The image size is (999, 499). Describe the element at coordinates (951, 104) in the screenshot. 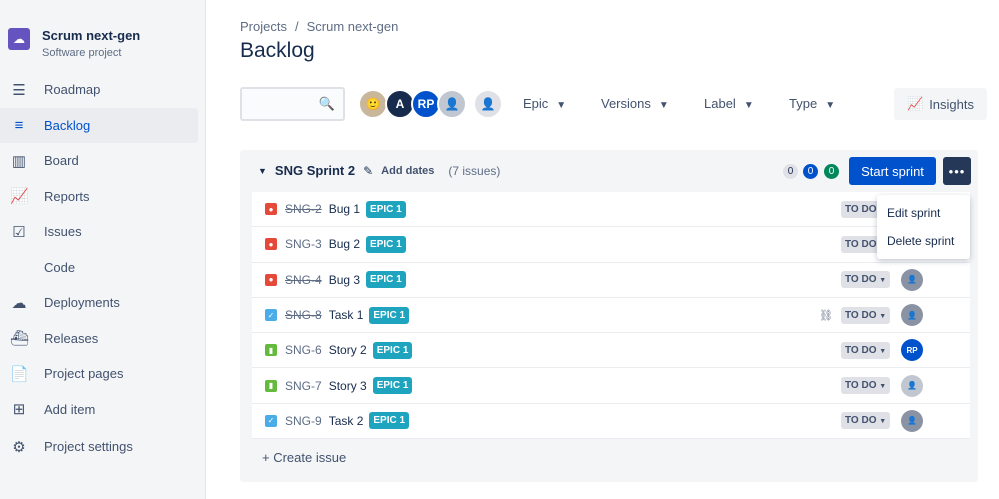

I see `insights-label: Insights` at that location.